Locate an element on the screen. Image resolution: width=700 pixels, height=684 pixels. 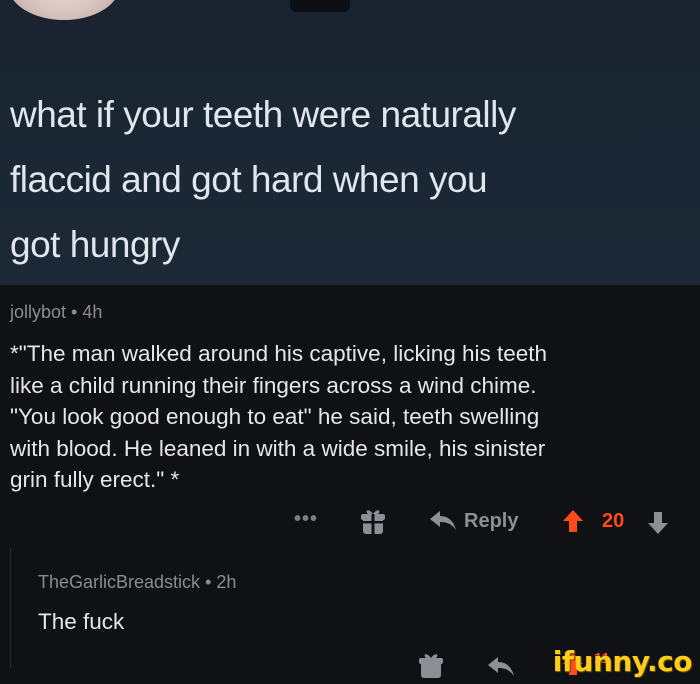
thread-line is located at coordinates (10, 608).